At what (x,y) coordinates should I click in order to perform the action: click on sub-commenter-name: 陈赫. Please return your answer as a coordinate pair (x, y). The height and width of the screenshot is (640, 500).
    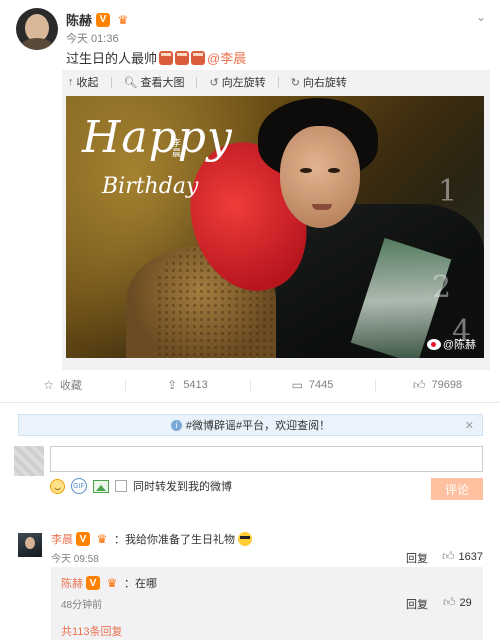
    Looking at the image, I should click on (72, 583).